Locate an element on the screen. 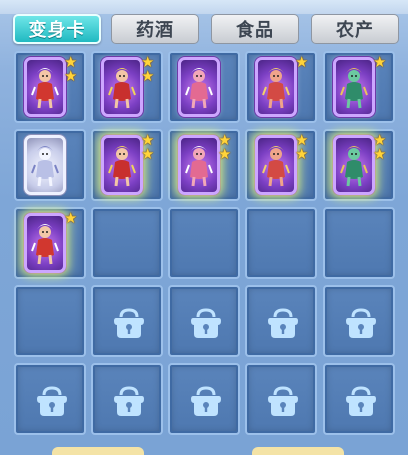 The width and height of the screenshot is (408, 455). bottom-buttons-edge is located at coordinates (204, 451).